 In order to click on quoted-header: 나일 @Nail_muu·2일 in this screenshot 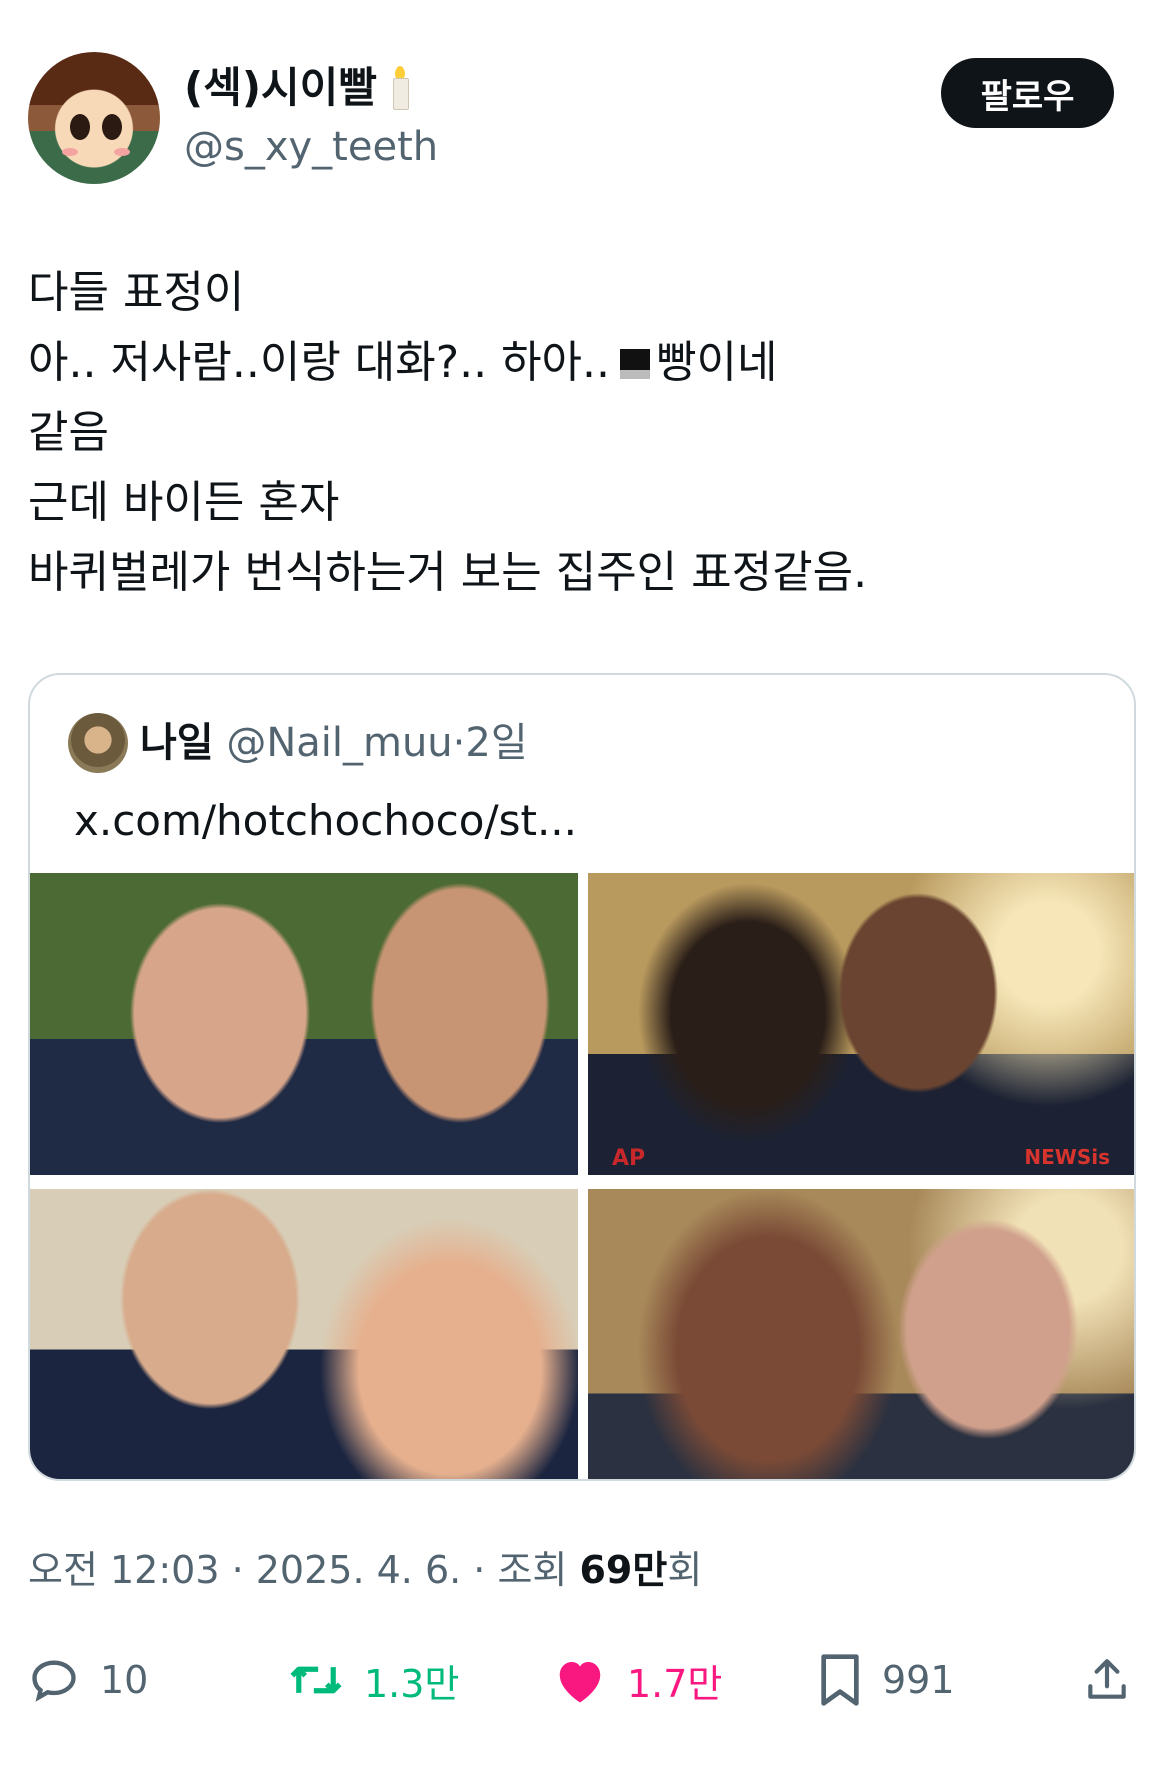, I will do `click(334, 743)`.